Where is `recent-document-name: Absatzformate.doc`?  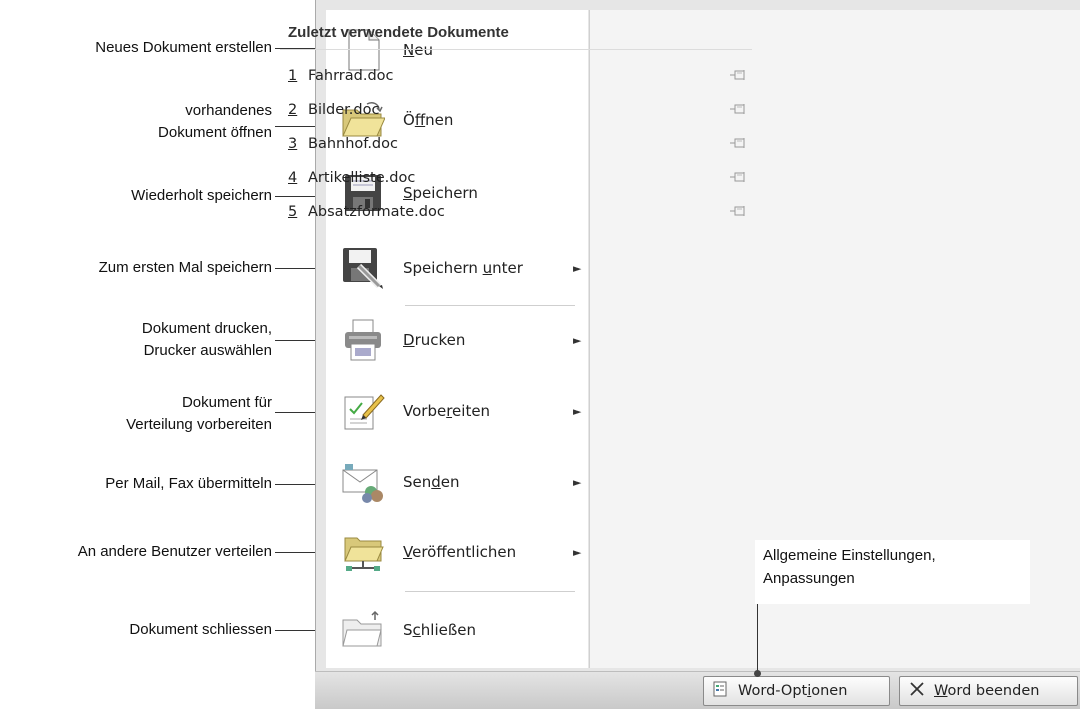
recent-document-name: Absatzformate.doc is located at coordinates (376, 212).